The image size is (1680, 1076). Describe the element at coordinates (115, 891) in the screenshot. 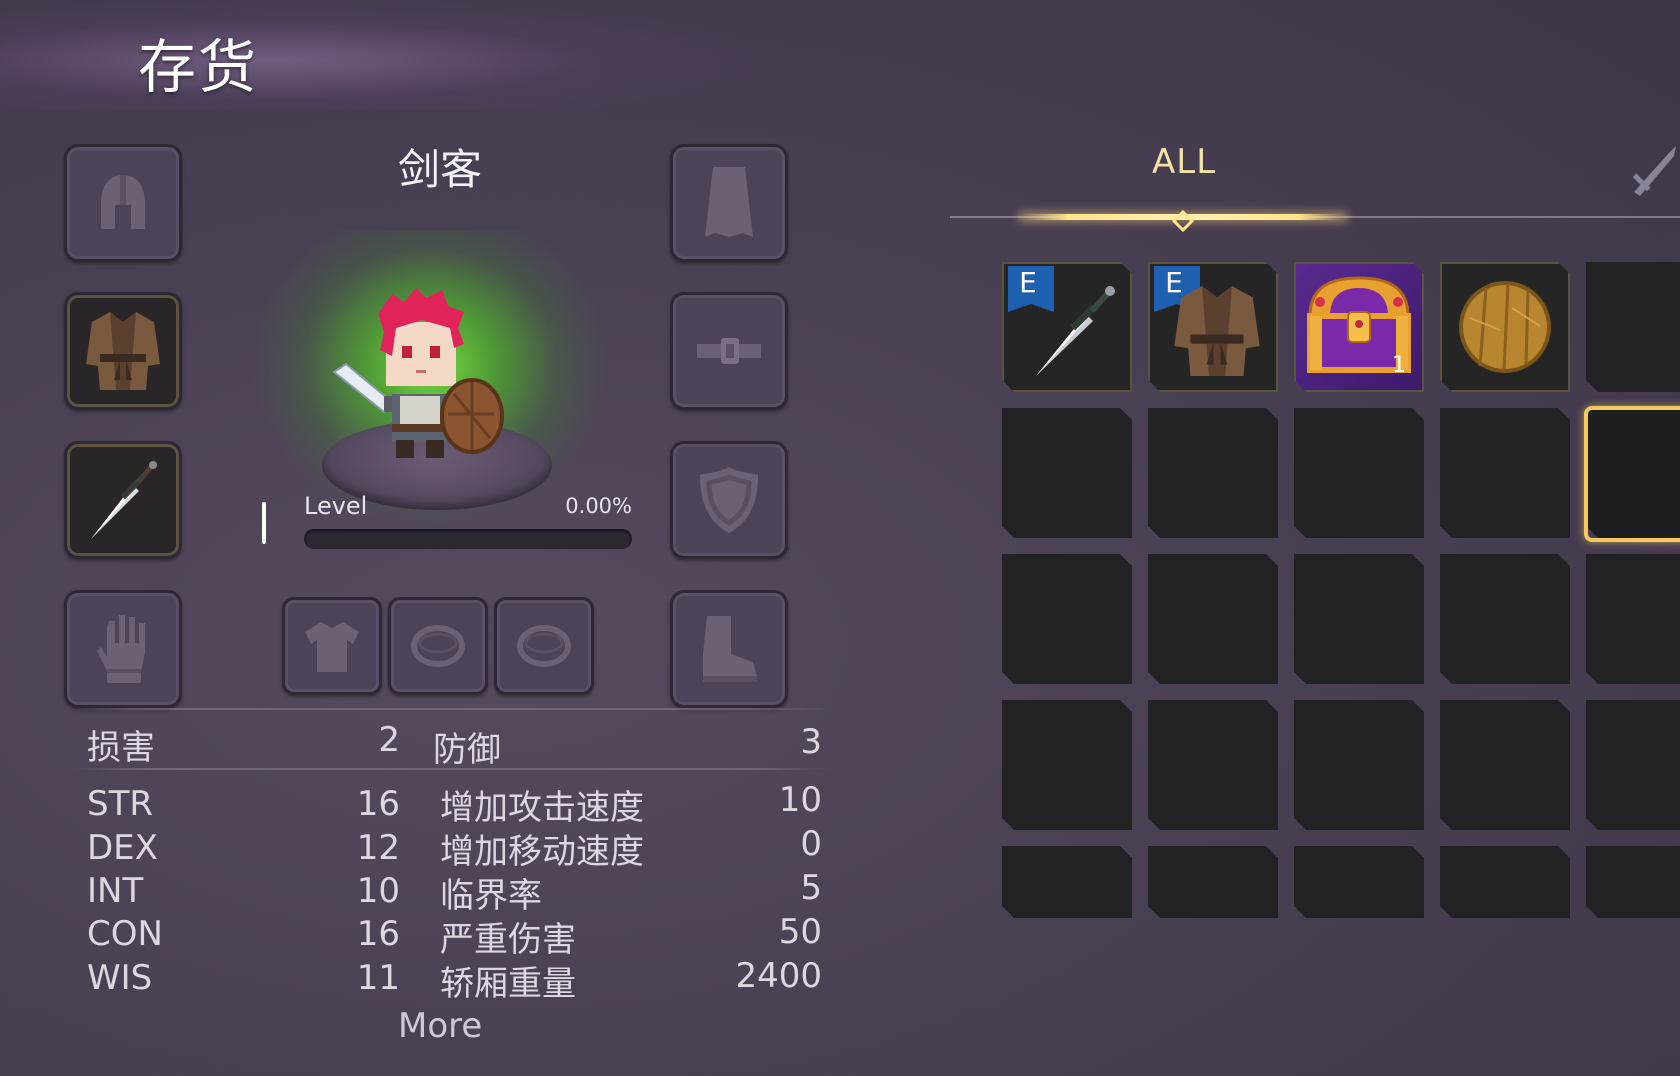

I see `int-label: INT` at that location.